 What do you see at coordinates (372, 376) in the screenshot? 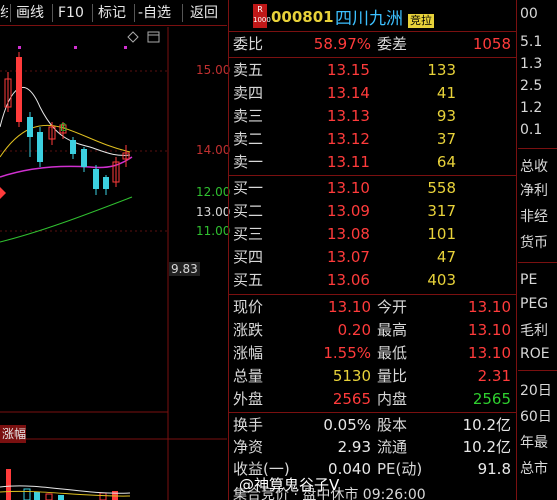
I see `stat-row: 总量 5130 量比 2.31` at bounding box center [372, 376].